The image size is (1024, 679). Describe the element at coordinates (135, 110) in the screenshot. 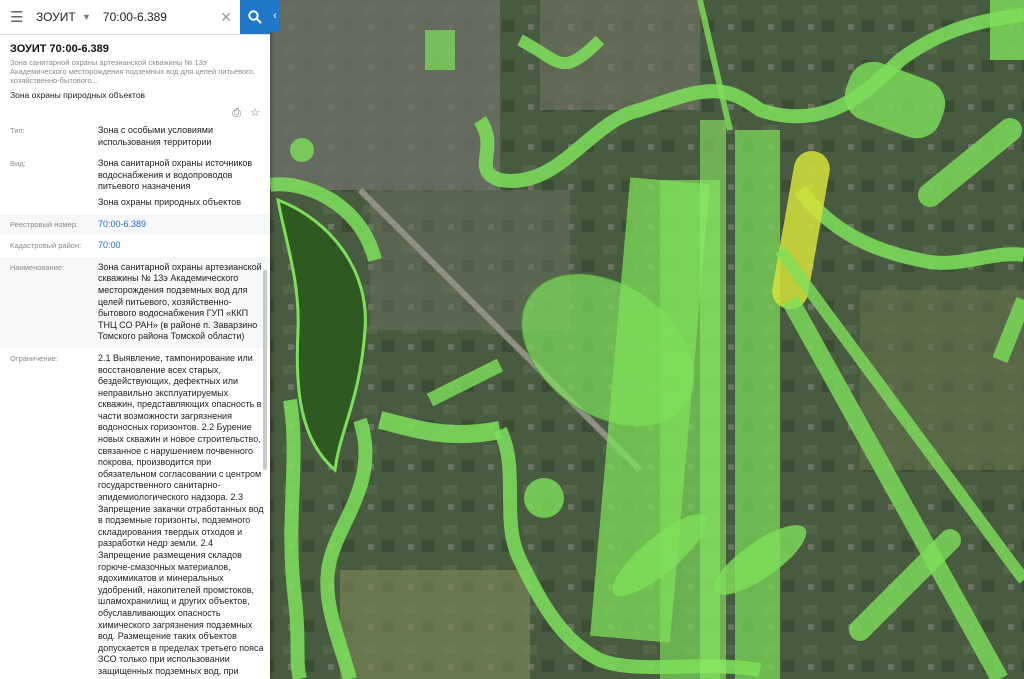

I see `card-tools: ⎙ ☆` at that location.